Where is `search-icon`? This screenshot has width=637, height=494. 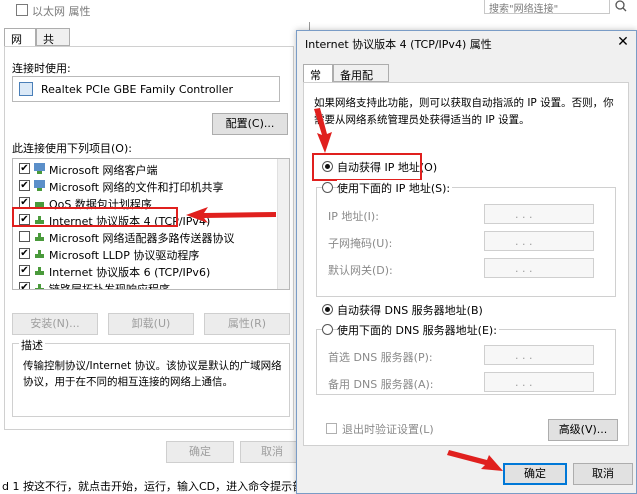 search-icon is located at coordinates (621, 6).